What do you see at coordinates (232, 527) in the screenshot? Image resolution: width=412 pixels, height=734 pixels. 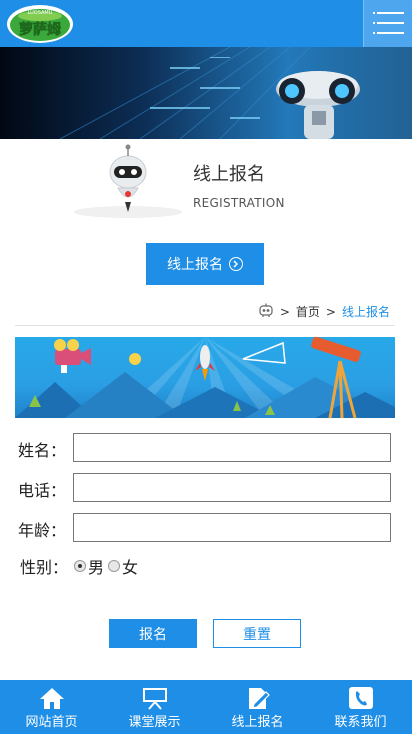 I see `age-input` at bounding box center [232, 527].